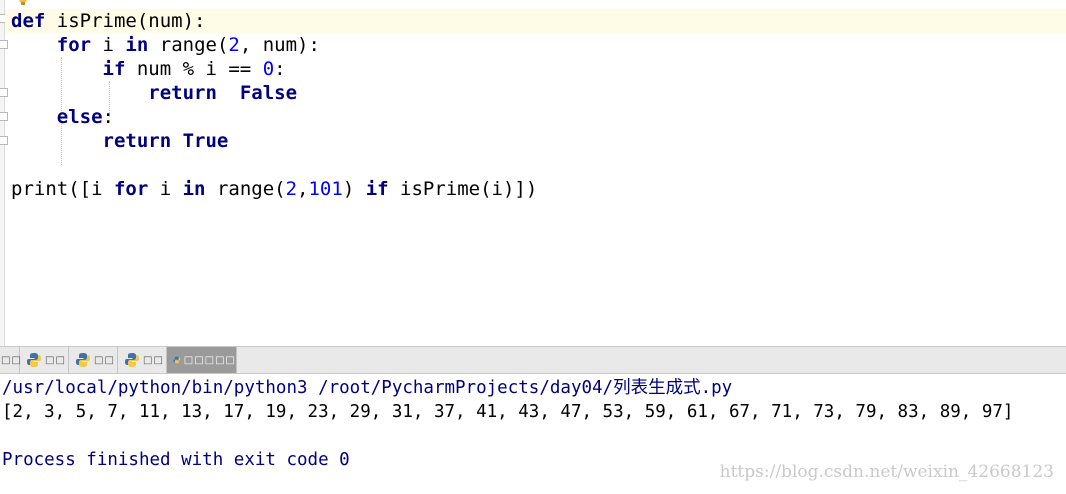 The width and height of the screenshot is (1066, 494). What do you see at coordinates (79, 117) in the screenshot?
I see `code-keyword: else` at bounding box center [79, 117].